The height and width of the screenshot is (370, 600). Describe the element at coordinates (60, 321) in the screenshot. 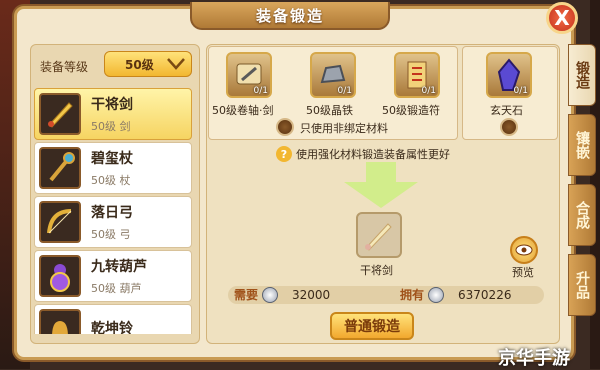

I see `bell-icon` at that location.